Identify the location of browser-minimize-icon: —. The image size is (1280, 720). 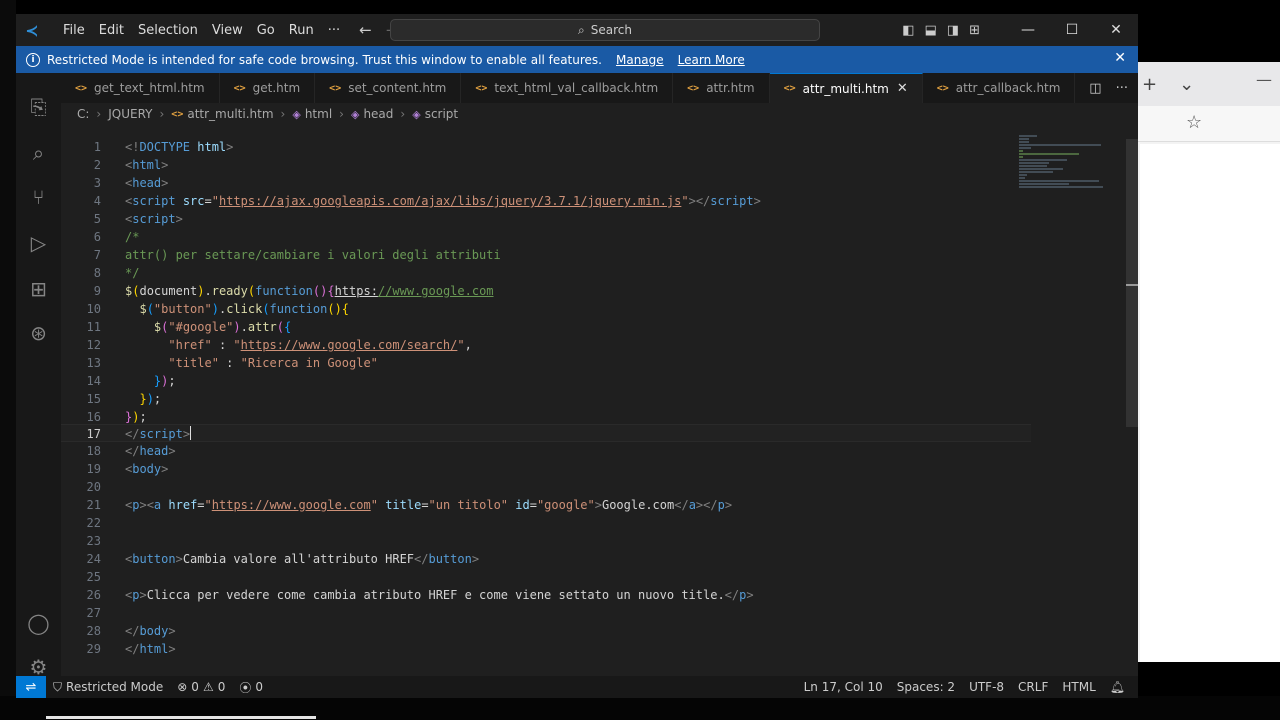
(1264, 79).